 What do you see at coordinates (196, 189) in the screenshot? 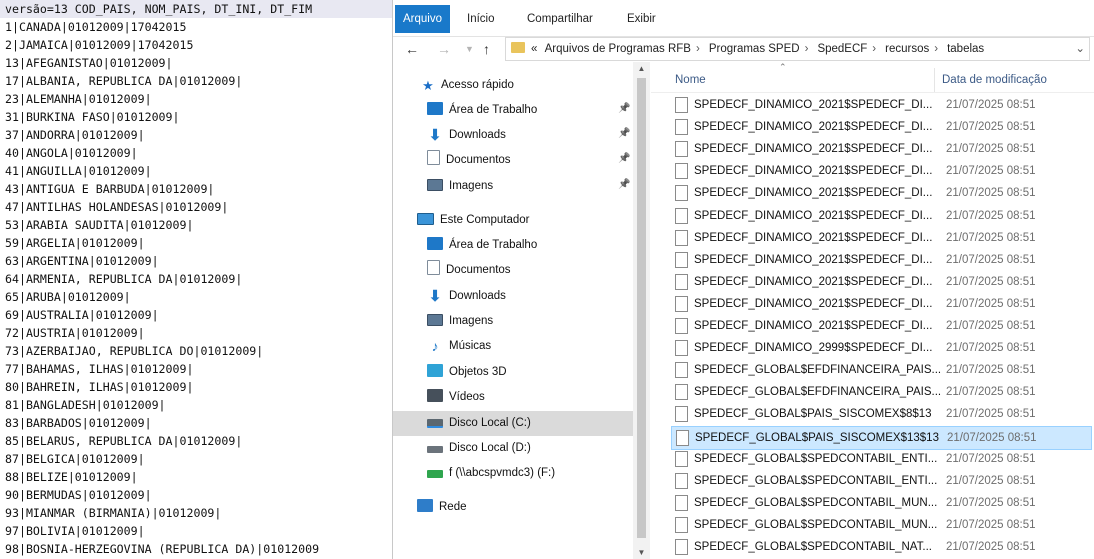
I see `editor-line: 43|ANTIGUA E BARBUDA|01012009|` at bounding box center [196, 189].